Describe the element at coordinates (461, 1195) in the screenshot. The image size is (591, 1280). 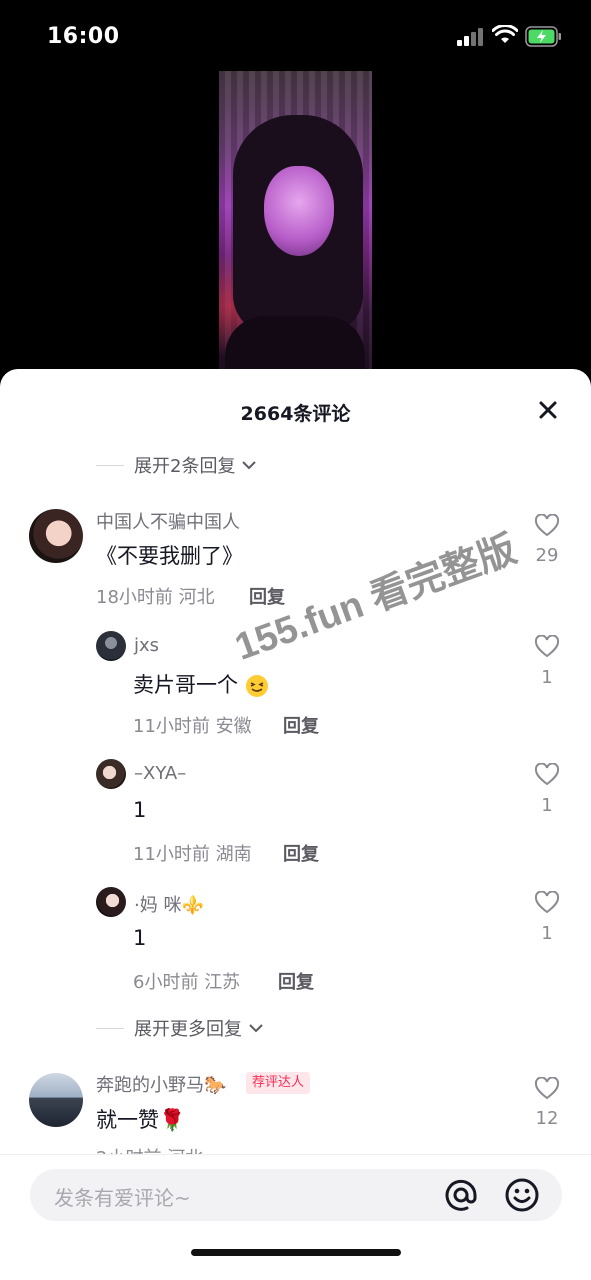
I see `at-mention-icon` at that location.